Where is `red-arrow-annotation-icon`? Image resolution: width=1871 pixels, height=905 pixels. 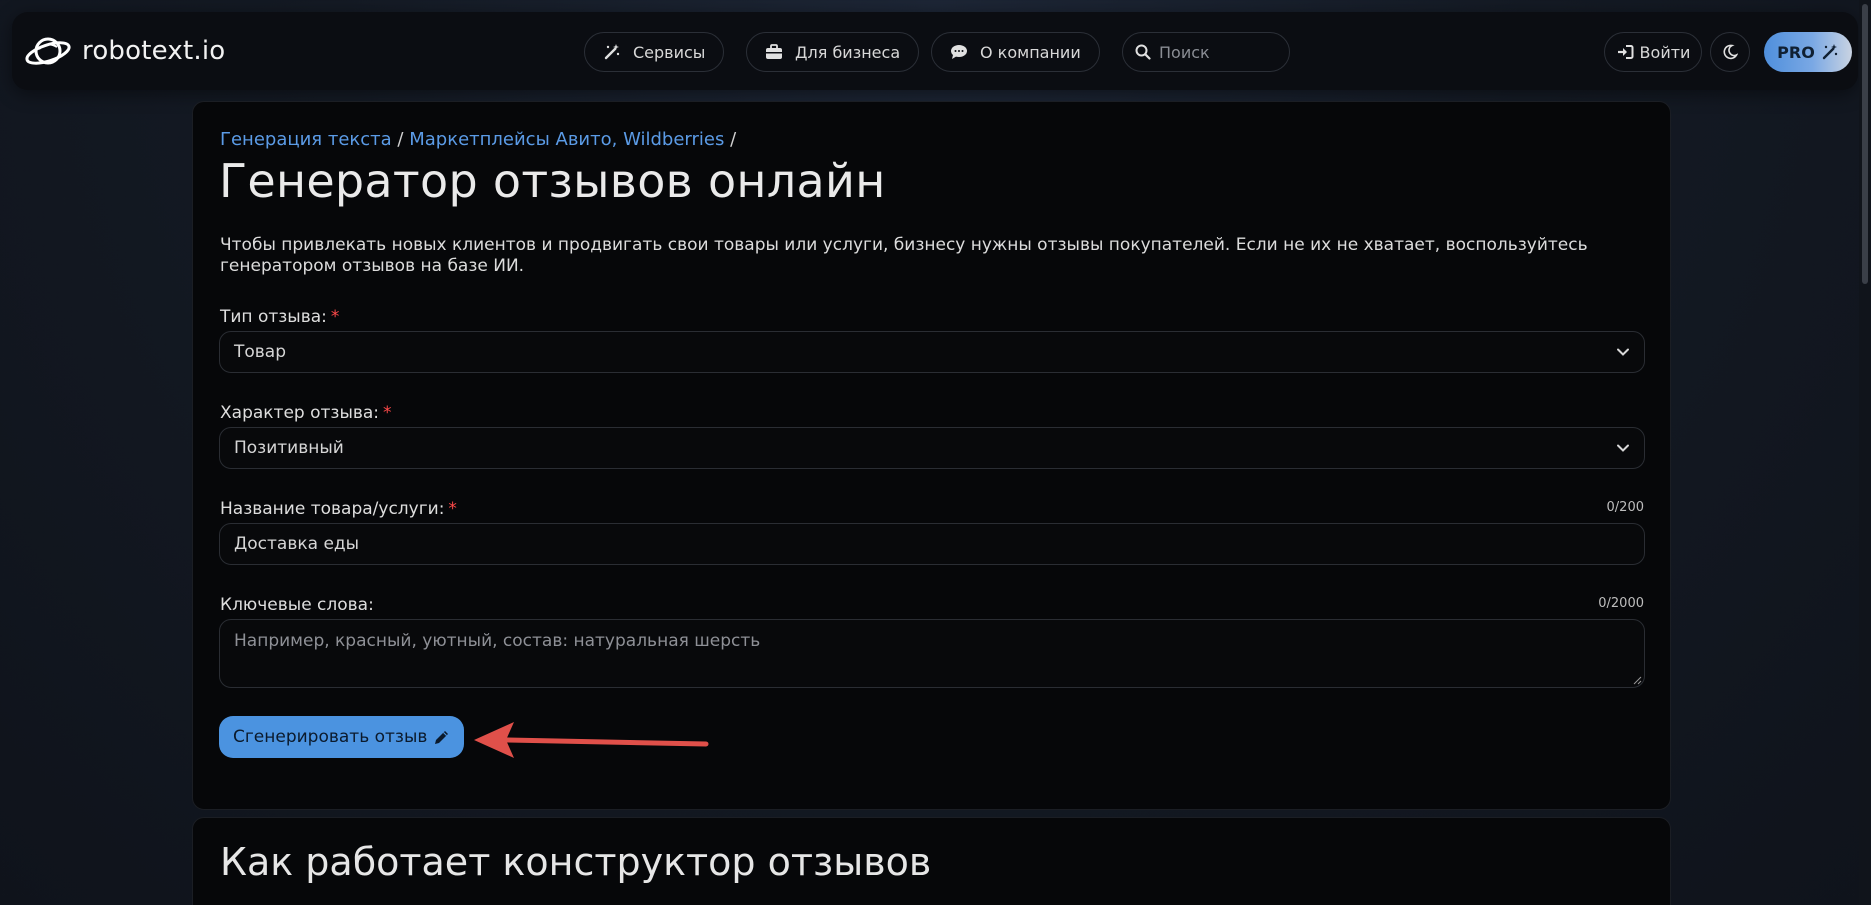 red-arrow-annotation-icon is located at coordinates (591, 740).